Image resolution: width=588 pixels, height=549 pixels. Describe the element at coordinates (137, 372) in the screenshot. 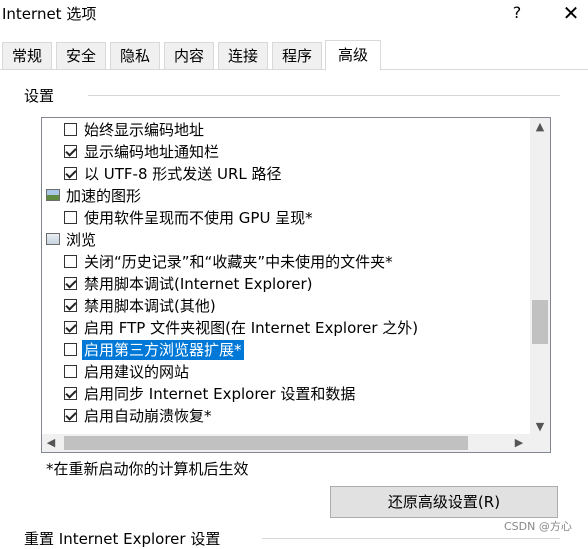

I see `setting-label: 启用建议的网站` at that location.